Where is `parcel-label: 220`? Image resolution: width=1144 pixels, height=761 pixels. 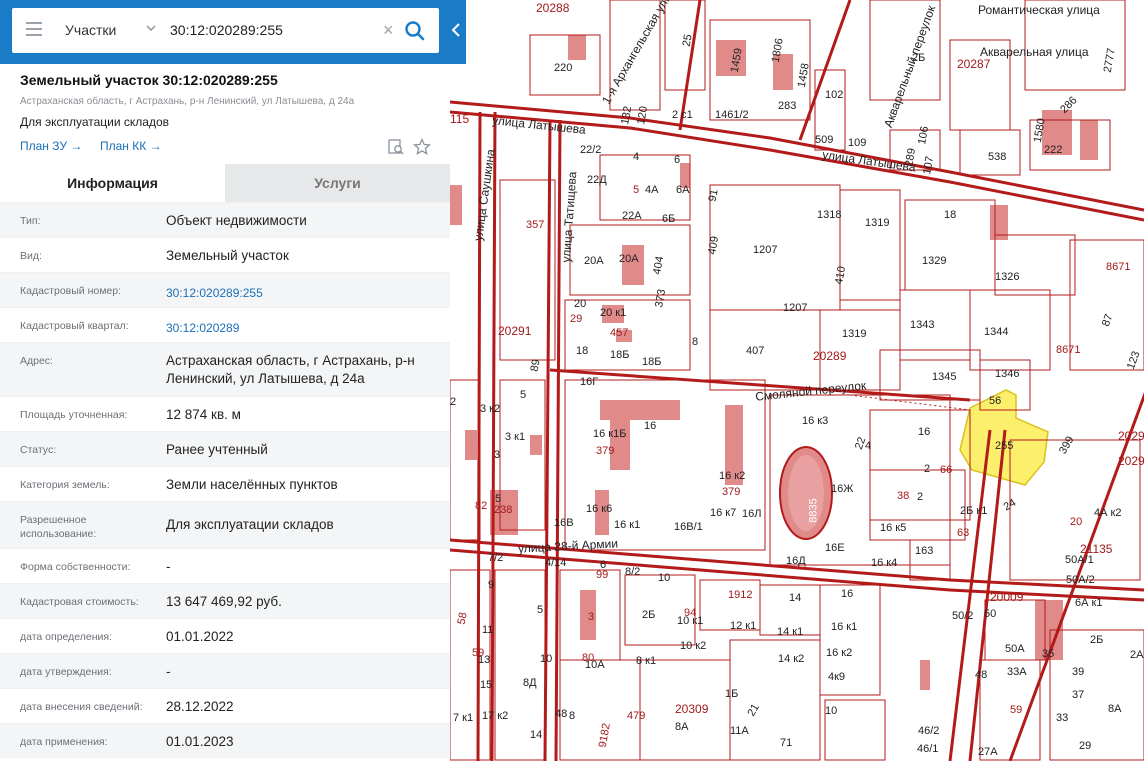
parcel-label: 220 is located at coordinates (563, 68).